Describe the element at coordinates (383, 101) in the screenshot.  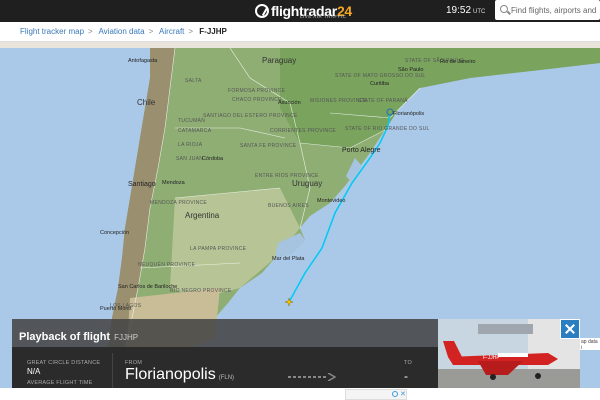
I see `map-label-region: State of Paraná` at that location.